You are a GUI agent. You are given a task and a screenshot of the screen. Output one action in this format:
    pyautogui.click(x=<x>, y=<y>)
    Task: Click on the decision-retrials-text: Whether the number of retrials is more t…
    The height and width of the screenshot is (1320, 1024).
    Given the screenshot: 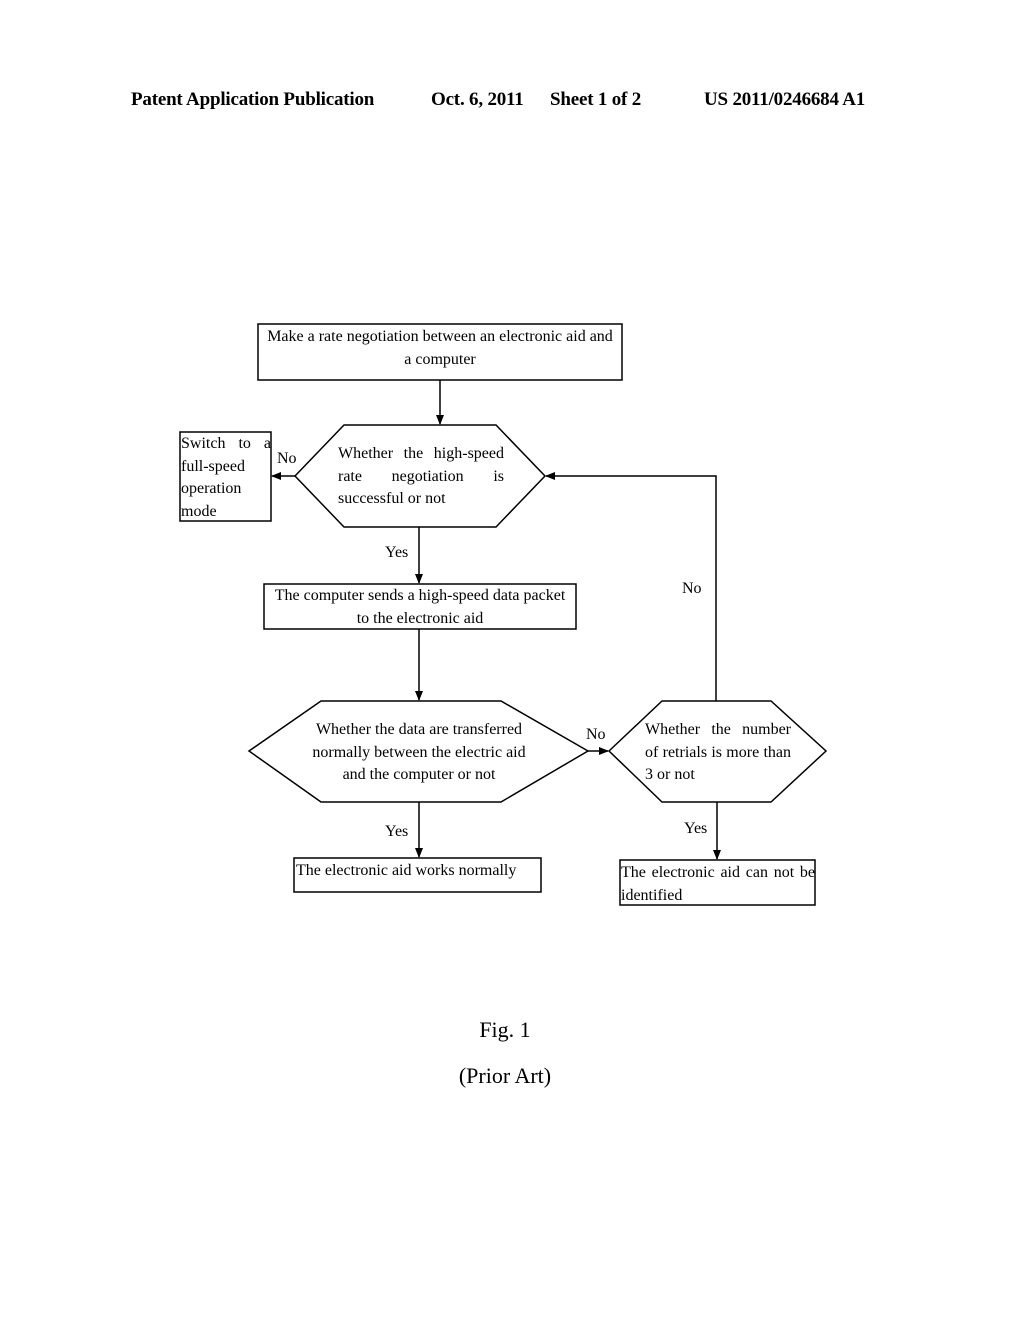 What is the action you would take?
    pyautogui.click(x=718, y=752)
    